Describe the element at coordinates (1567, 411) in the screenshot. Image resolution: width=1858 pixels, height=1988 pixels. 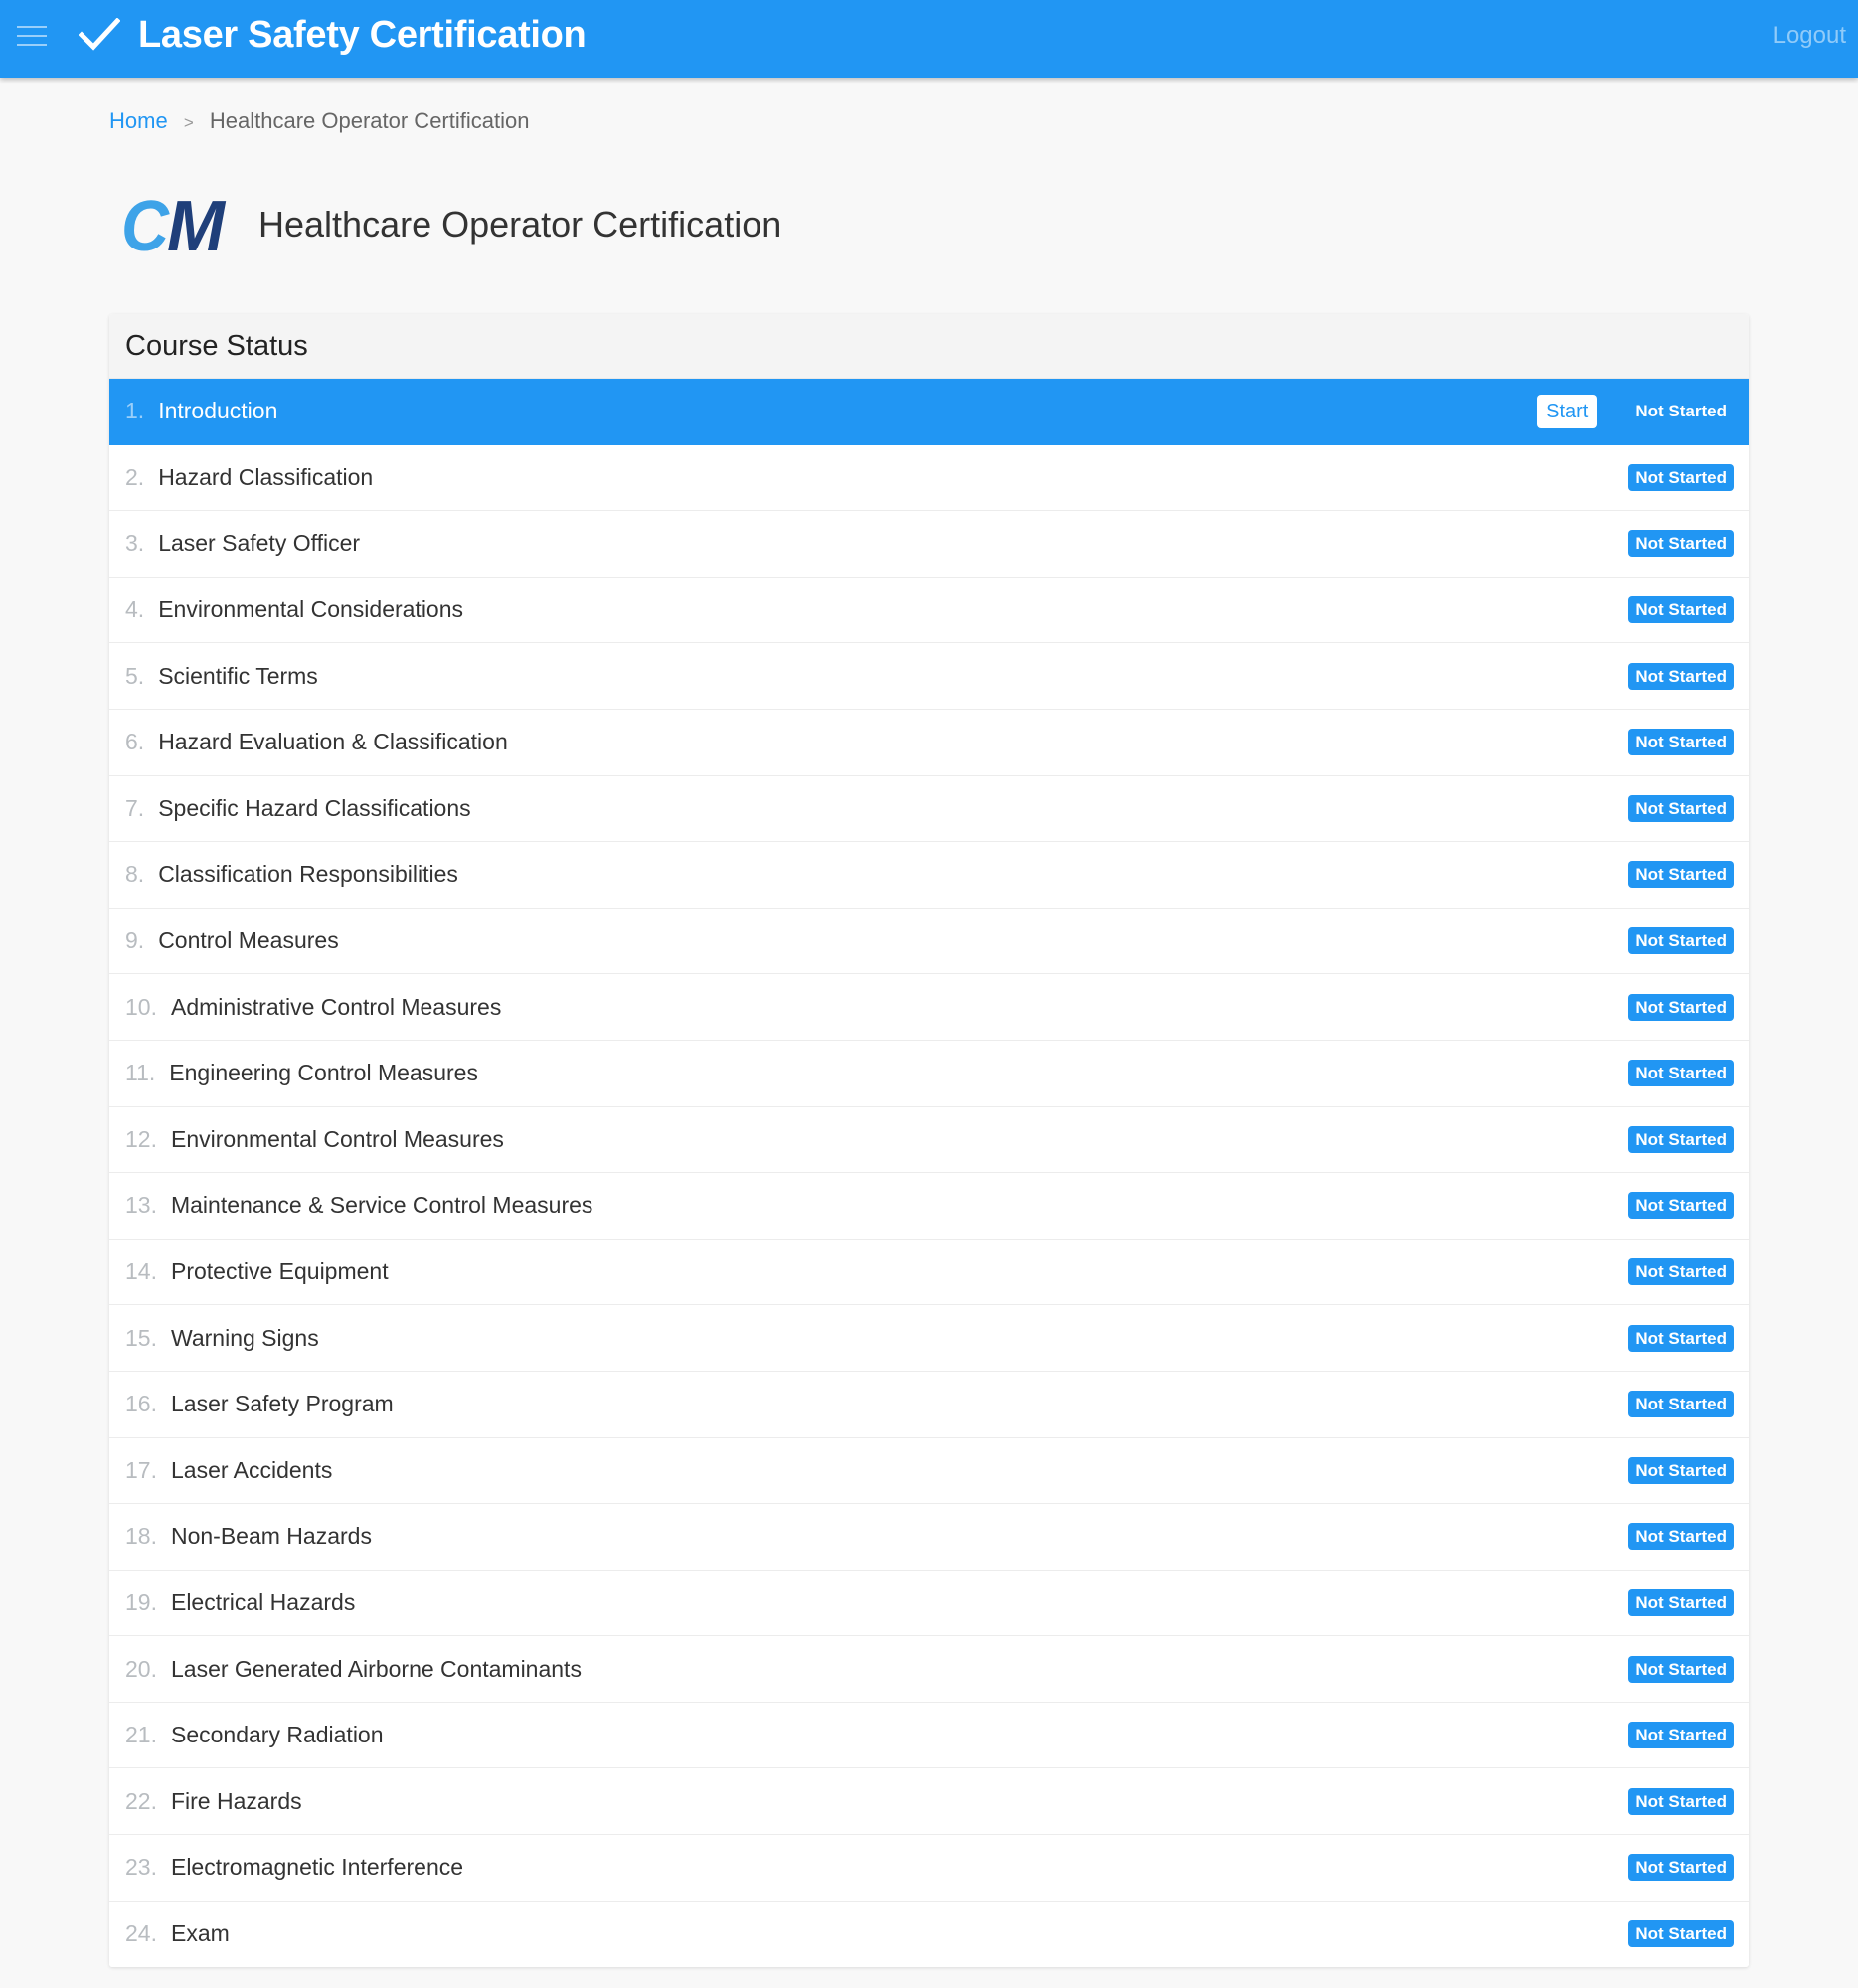
I see `start-button: Start` at that location.